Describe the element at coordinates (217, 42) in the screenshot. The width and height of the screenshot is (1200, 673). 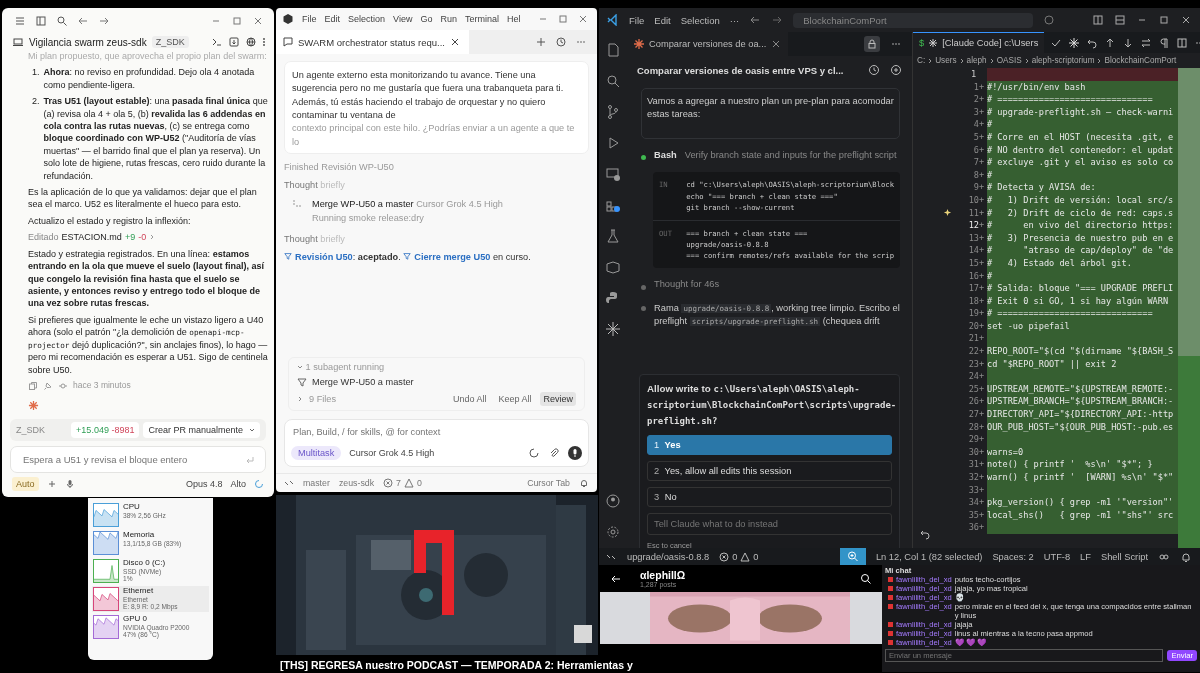
I see `terminal-icon` at that location.